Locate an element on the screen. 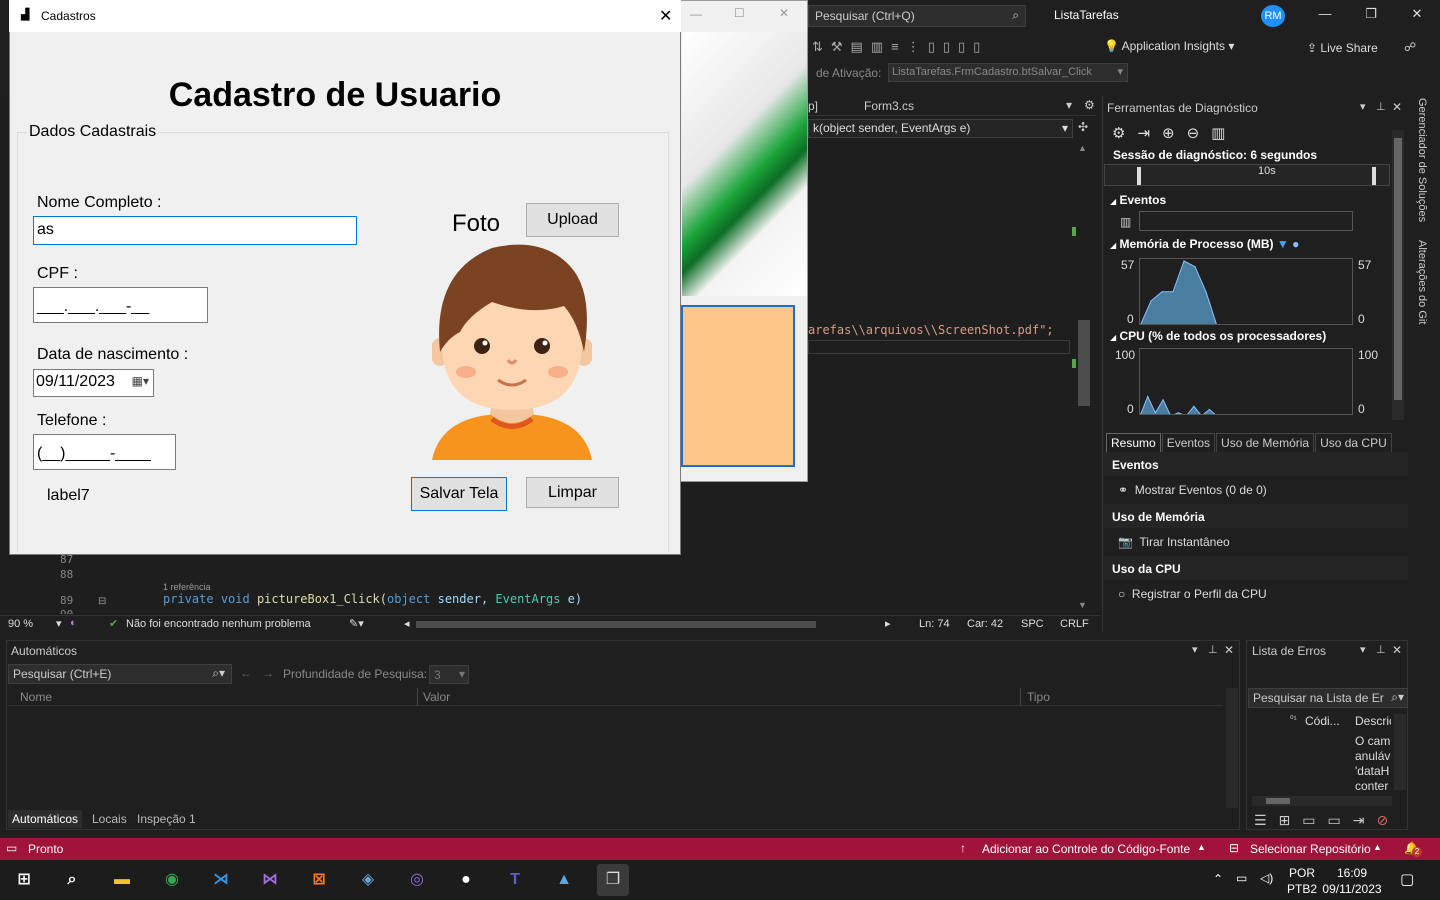  tab-eventos: Eventos is located at coordinates (1188, 443).